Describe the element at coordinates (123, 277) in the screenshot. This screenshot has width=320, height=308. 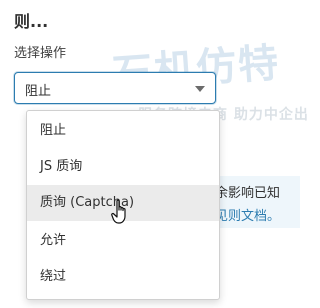
I see `menu-item-bypass: 绕过` at that location.